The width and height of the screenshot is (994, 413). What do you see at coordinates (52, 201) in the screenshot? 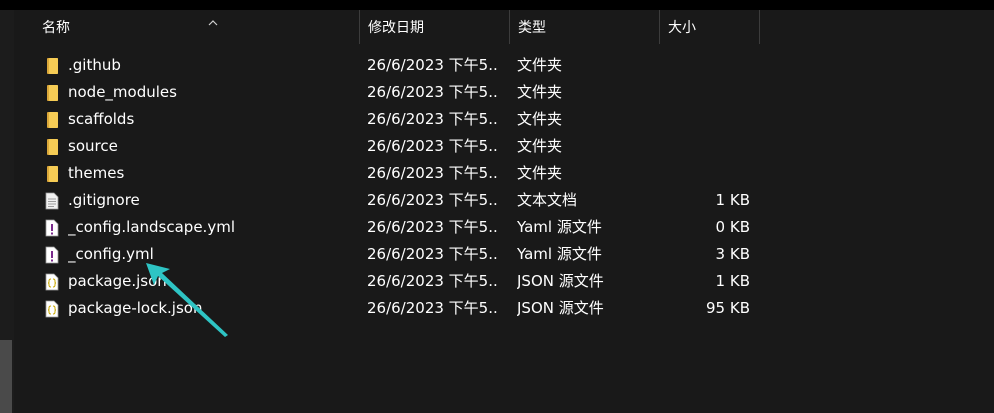
I see `text-file-icon` at bounding box center [52, 201].